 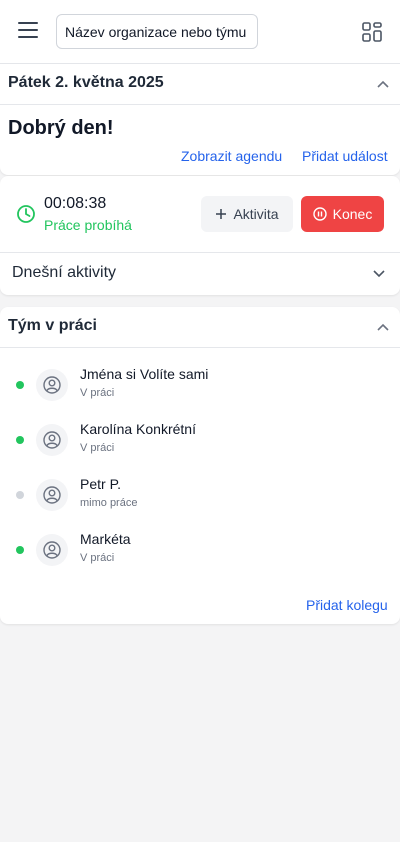 I want to click on member-name: Petr P., so click(x=100, y=484).